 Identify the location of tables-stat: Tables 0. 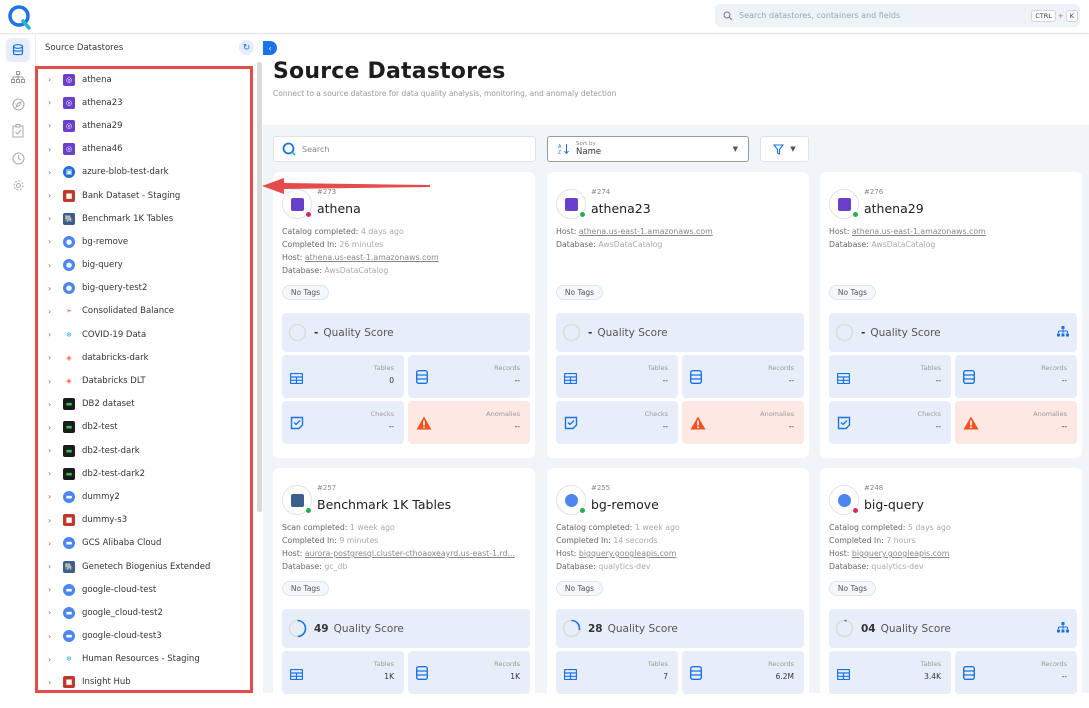
(343, 376).